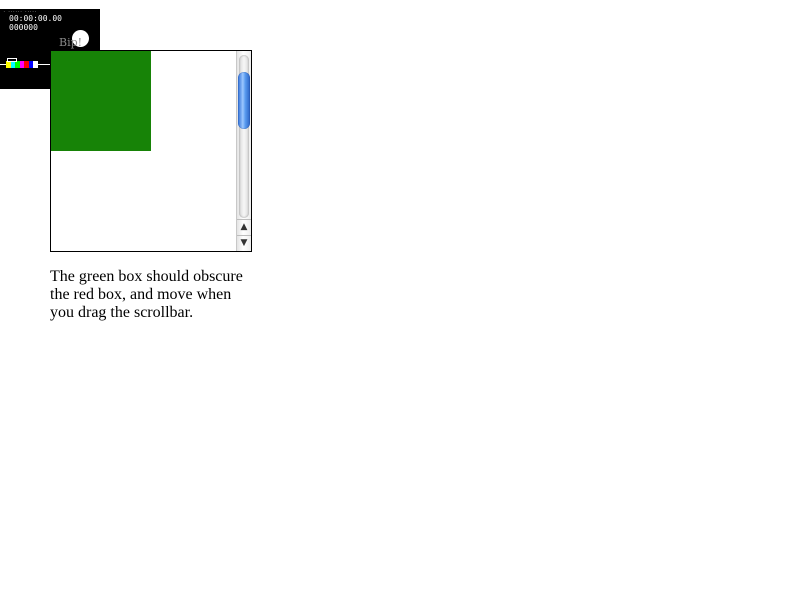 The height and width of the screenshot is (600, 800). What do you see at coordinates (71, 42) in the screenshot?
I see `bip-label: Bip!` at bounding box center [71, 42].